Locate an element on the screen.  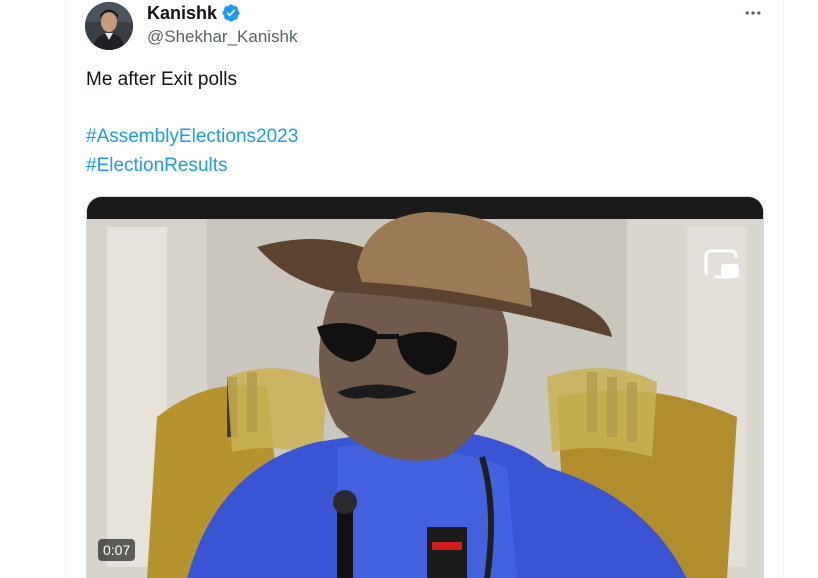
avatar-image is located at coordinates (109, 26).